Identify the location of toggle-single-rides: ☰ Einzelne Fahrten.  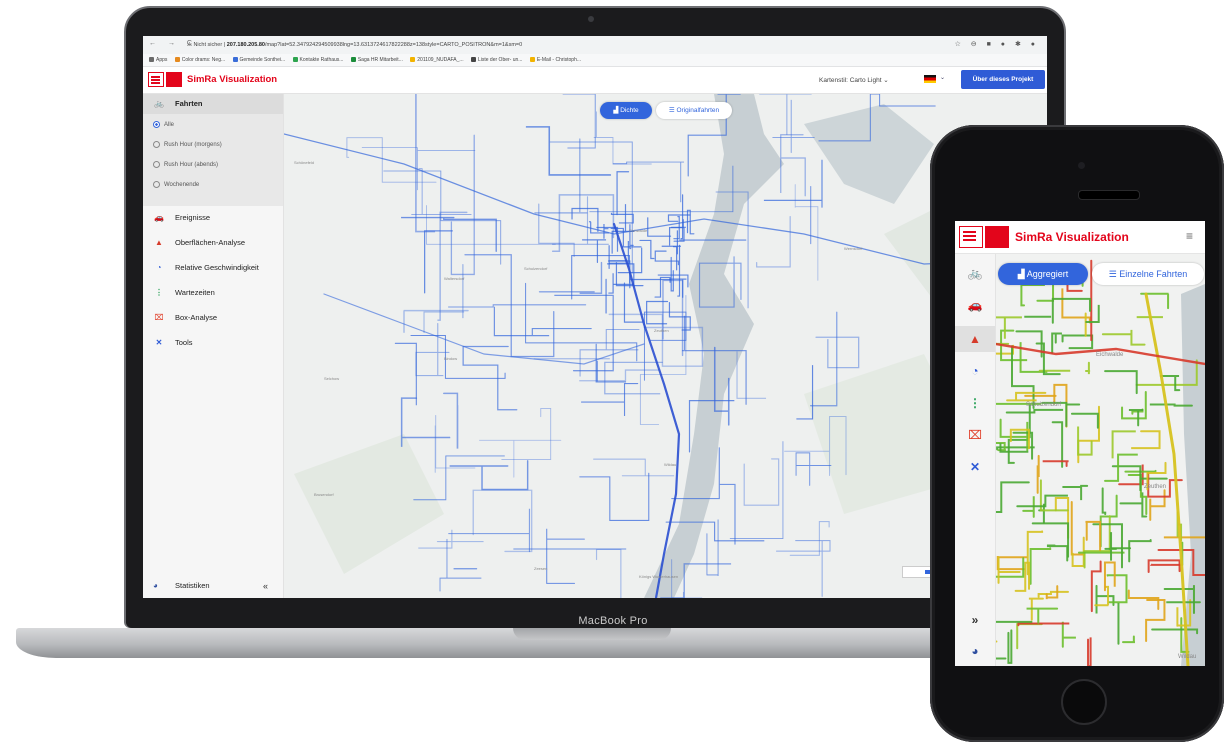
(1148, 274).